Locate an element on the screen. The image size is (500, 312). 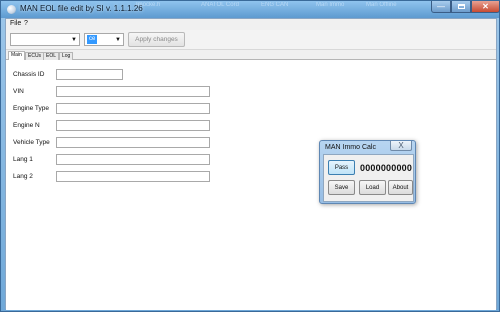
maximize-button is located at coordinates (461, 7).